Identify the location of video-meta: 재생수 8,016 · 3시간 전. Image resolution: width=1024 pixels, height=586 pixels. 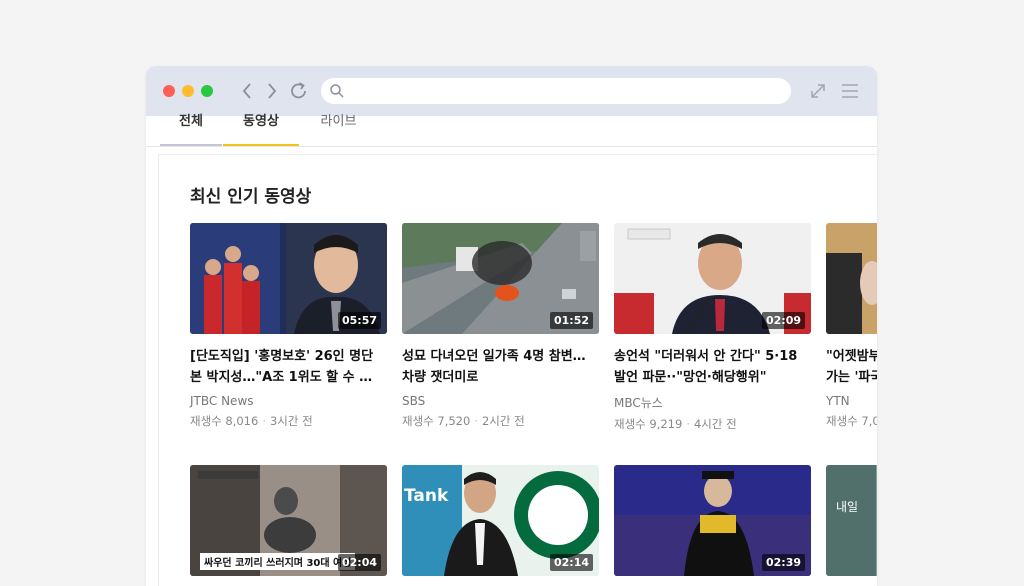
(288, 421).